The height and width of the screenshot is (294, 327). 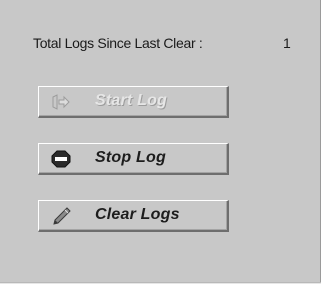 I want to click on eraser-icon, so click(x=61, y=216).